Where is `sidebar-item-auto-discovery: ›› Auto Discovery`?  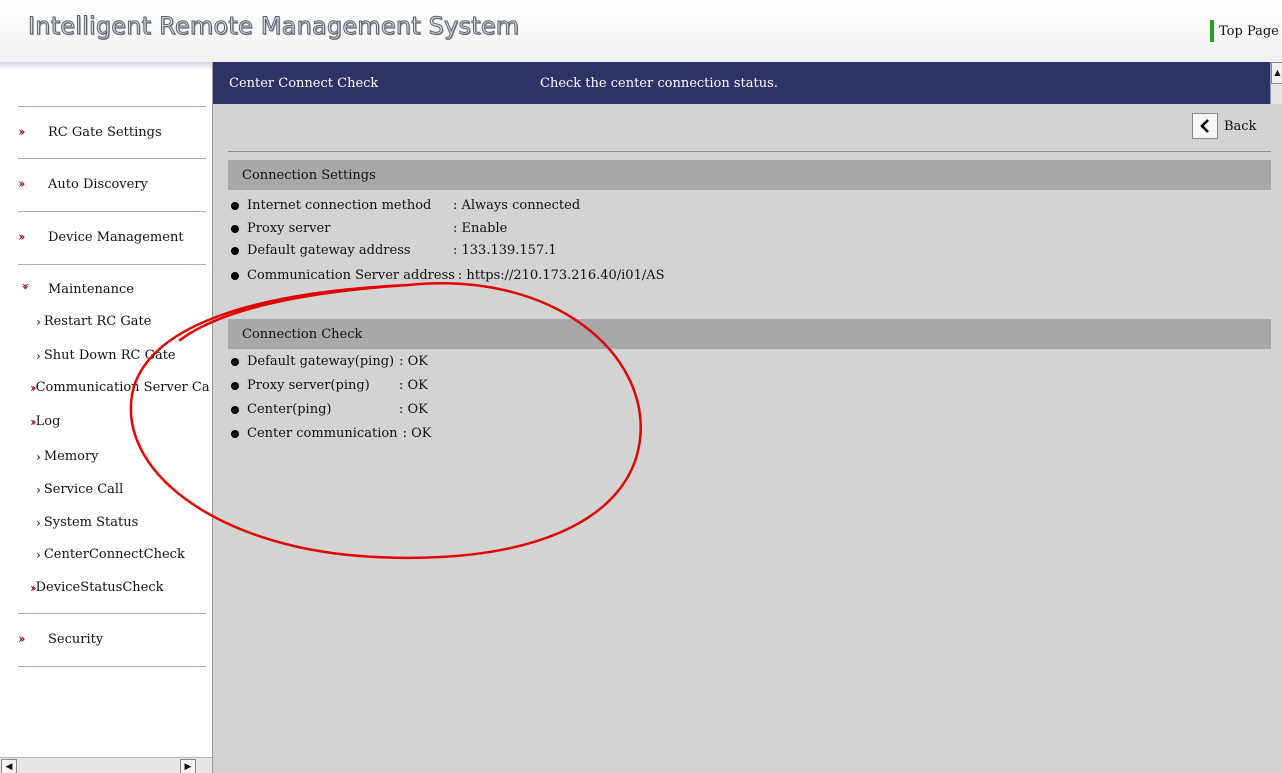 sidebar-item-auto-discovery: ›› Auto Discovery is located at coordinates (83, 184).